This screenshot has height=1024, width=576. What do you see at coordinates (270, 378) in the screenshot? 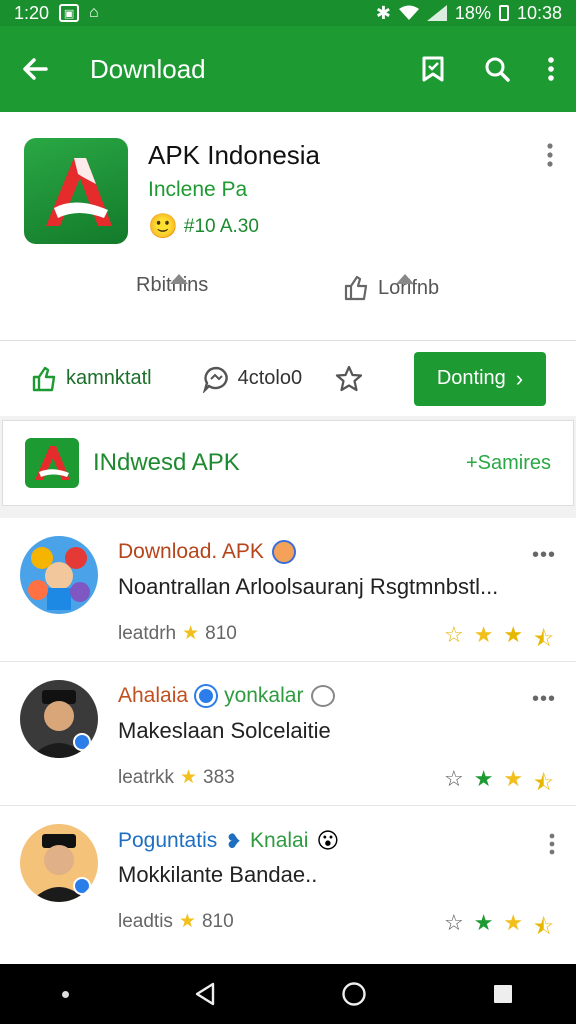
I see `comment-action-label: 4ctolo0` at bounding box center [270, 378].